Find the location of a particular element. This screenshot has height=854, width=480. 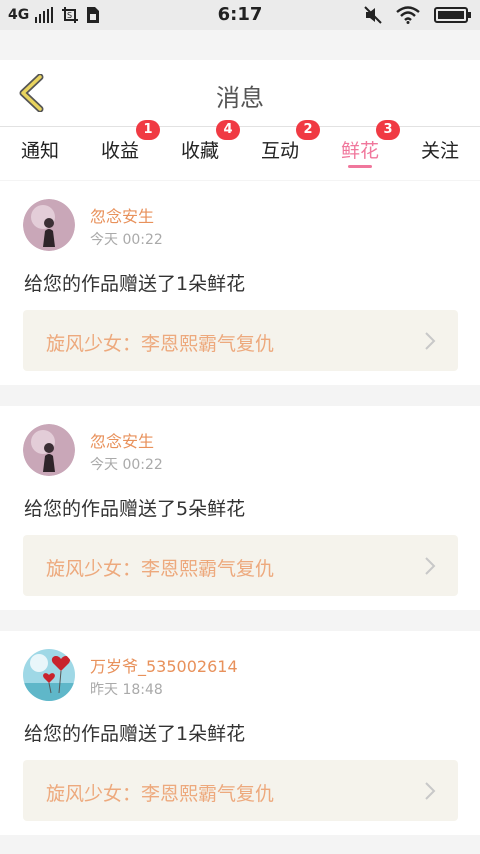

status-right is located at coordinates (417, 15).